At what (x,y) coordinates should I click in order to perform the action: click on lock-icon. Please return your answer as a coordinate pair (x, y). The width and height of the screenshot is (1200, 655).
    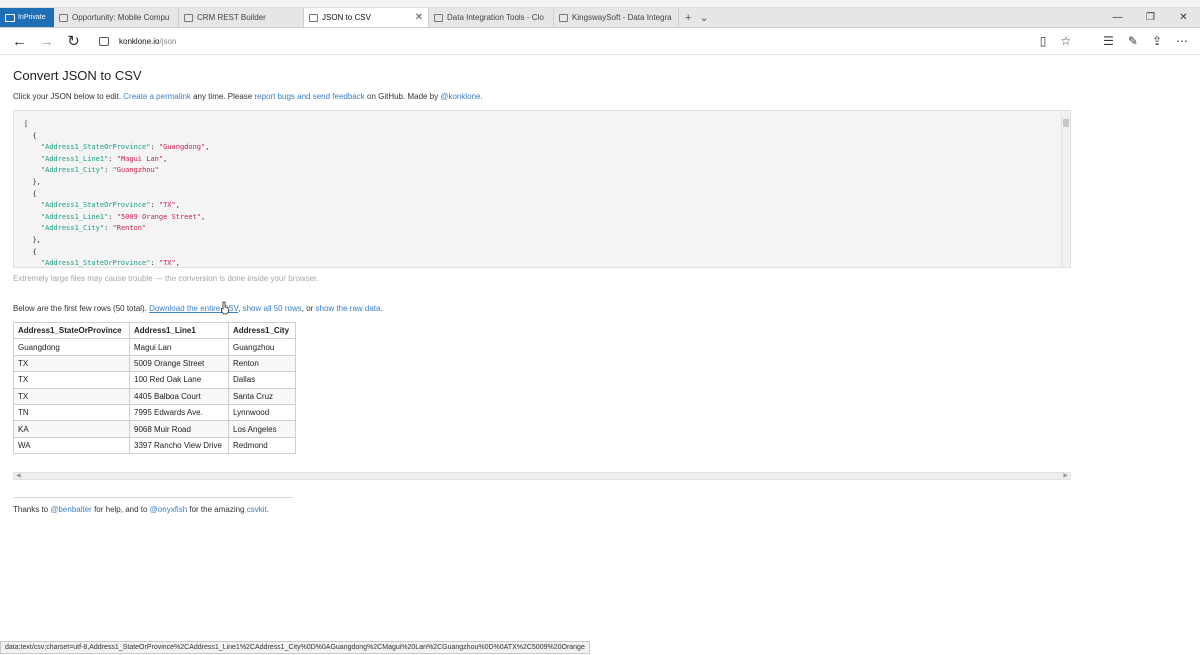
    Looking at the image, I should click on (104, 41).